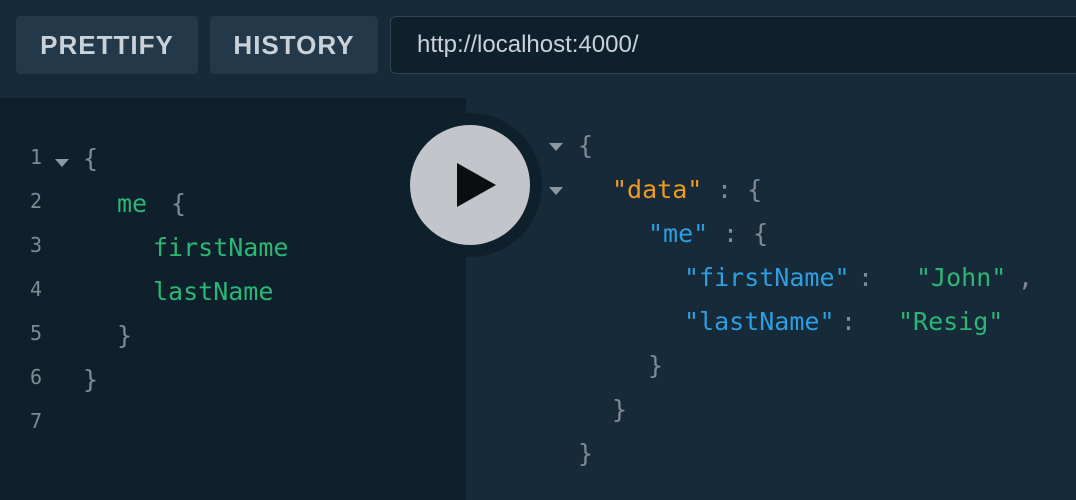  What do you see at coordinates (91, 158) in the screenshot?
I see `query-open-brace: {` at bounding box center [91, 158].